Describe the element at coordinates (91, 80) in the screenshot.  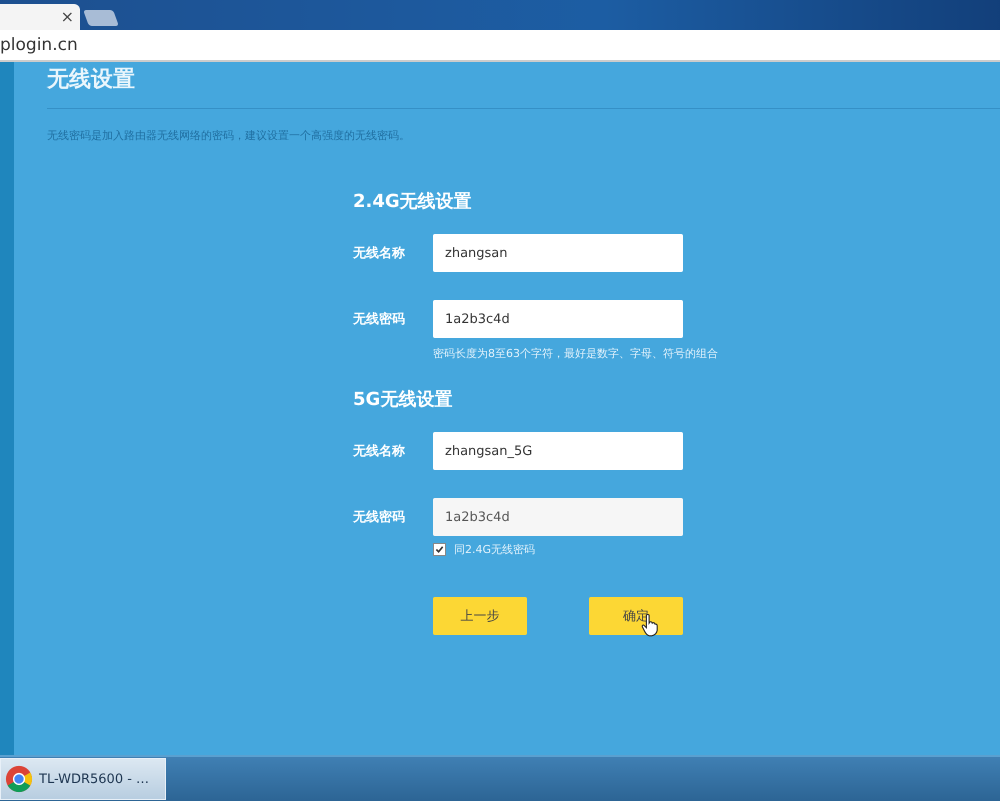
I see `page-title: 无线设置` at that location.